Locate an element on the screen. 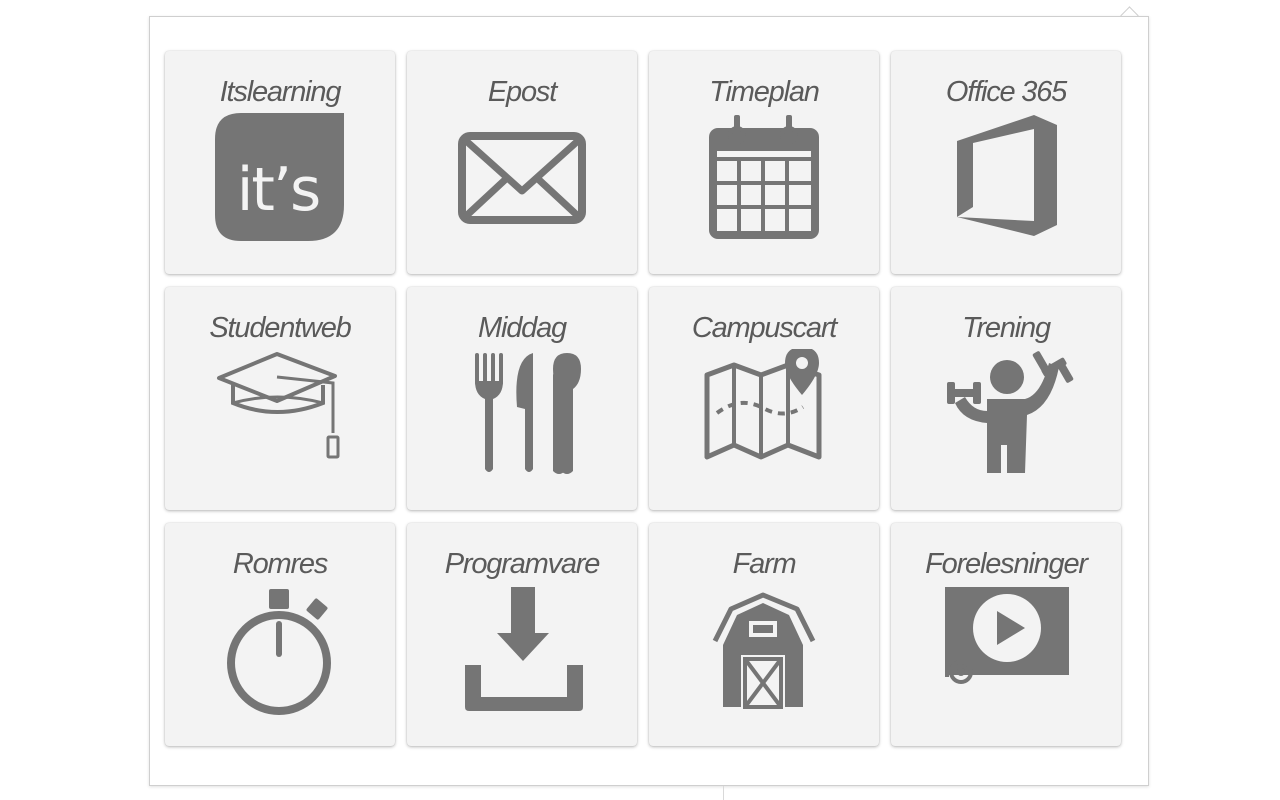  tile-label: Itslearning is located at coordinates (280, 92).